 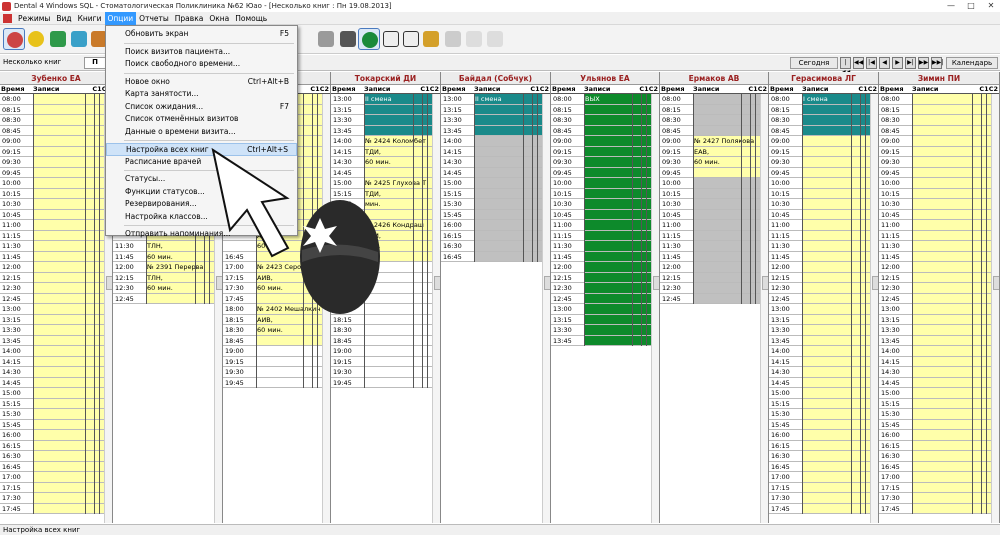 I want to click on cursor-overlay, so click(x=295, y=230).